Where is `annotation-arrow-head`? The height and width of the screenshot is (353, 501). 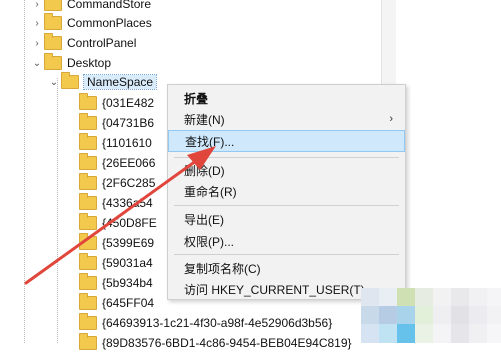
annotation-arrow-head is located at coordinates (201, 158).